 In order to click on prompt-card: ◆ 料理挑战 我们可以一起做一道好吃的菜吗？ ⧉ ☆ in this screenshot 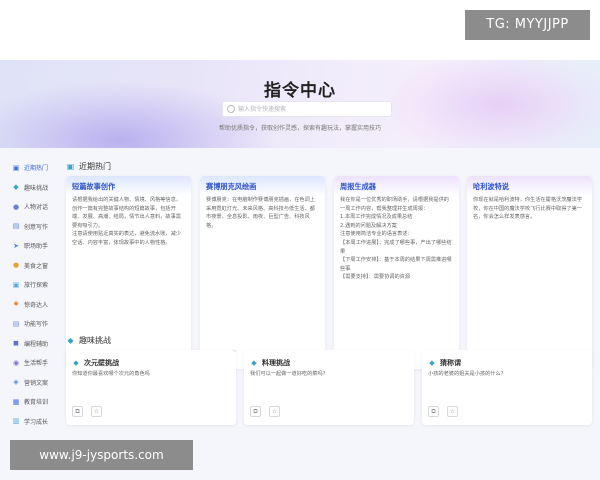, I will do `click(329, 387)`.